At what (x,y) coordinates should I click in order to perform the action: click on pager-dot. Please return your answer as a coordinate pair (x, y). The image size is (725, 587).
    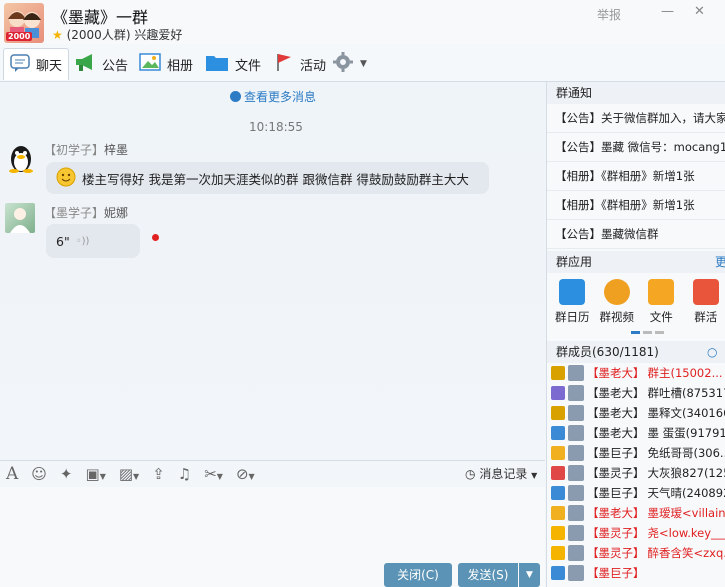
    Looking at the image, I should click on (635, 332).